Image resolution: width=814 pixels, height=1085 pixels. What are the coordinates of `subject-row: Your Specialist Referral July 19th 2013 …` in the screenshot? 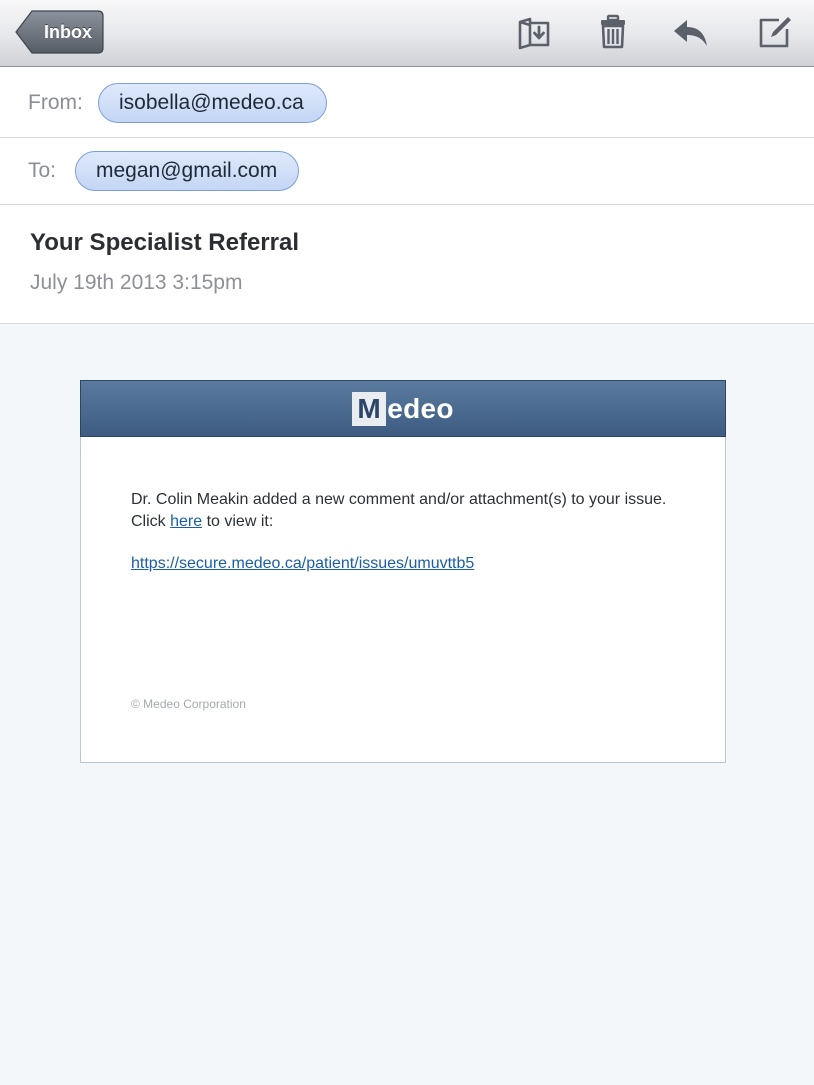 It's located at (407, 264).